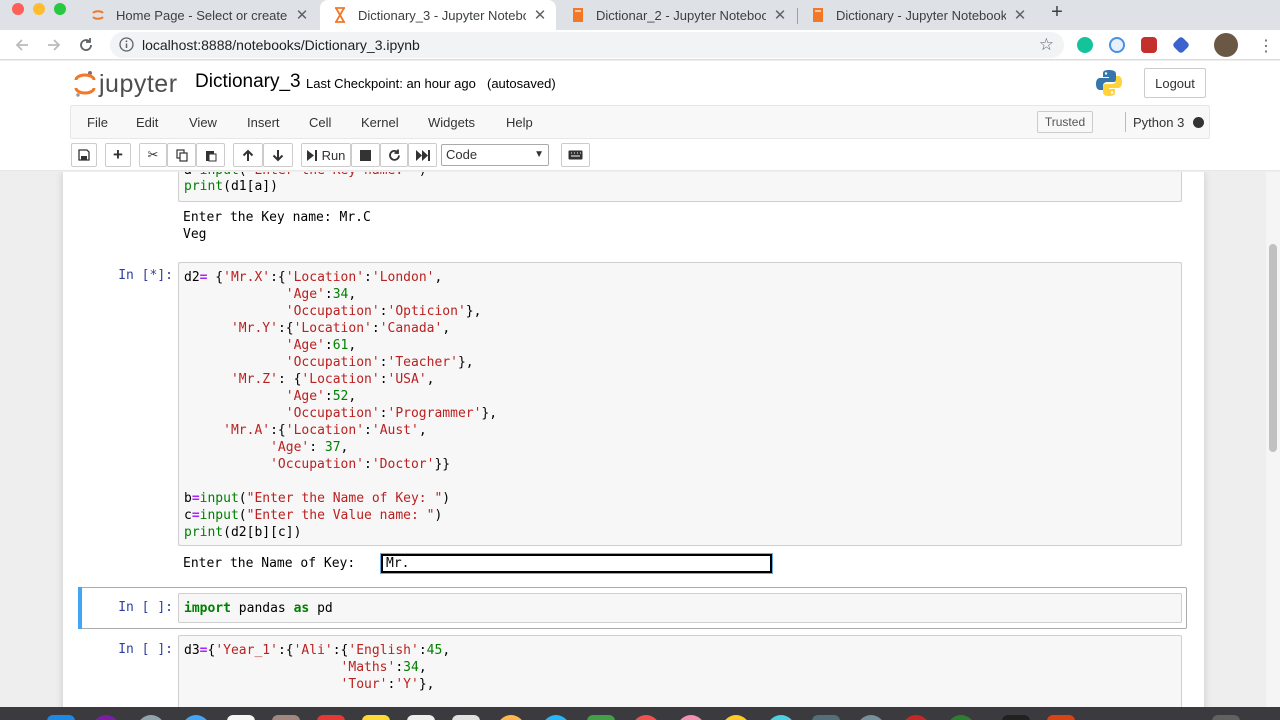 The image size is (1280, 720). What do you see at coordinates (1057, 13) in the screenshot?
I see `new-tab-button: +` at bounding box center [1057, 13].